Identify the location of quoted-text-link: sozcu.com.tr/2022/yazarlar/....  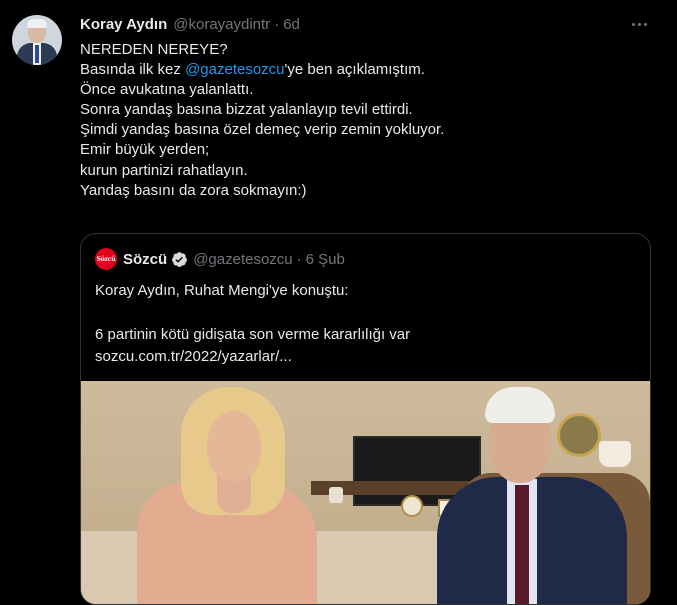
(193, 356).